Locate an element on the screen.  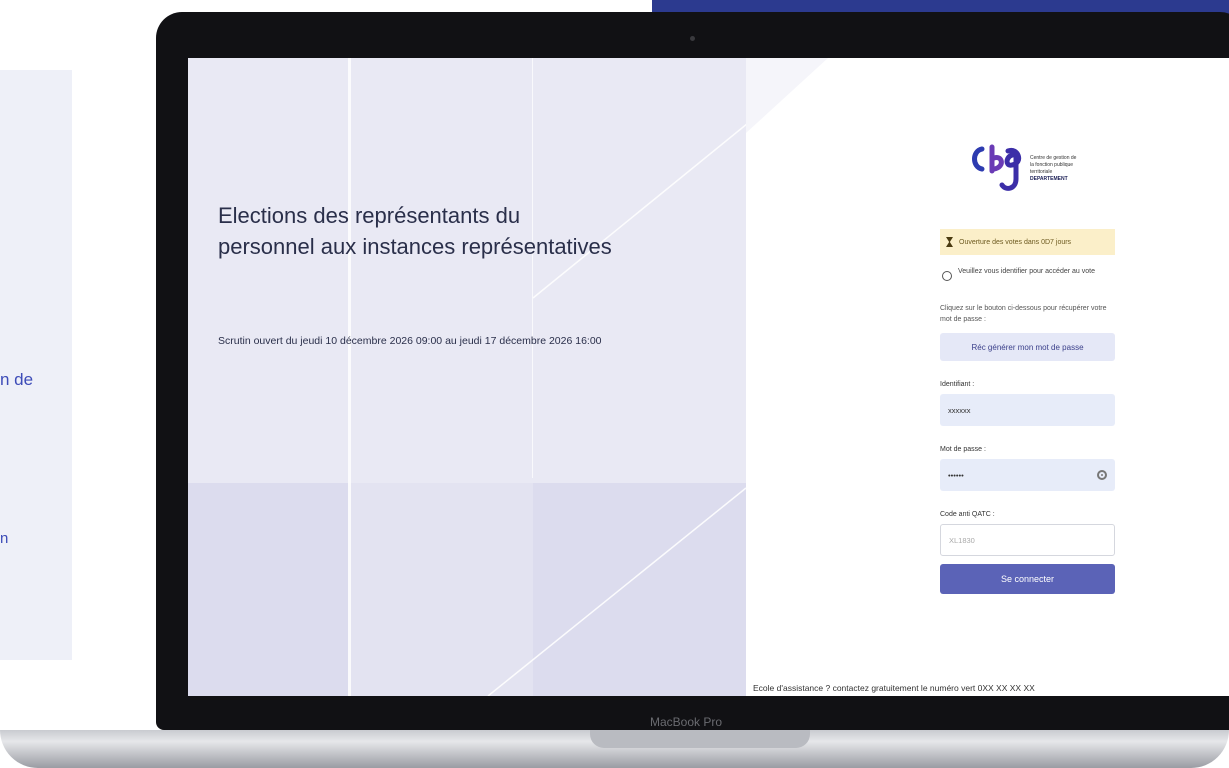
password-field: •••••• is located at coordinates (1027, 475).